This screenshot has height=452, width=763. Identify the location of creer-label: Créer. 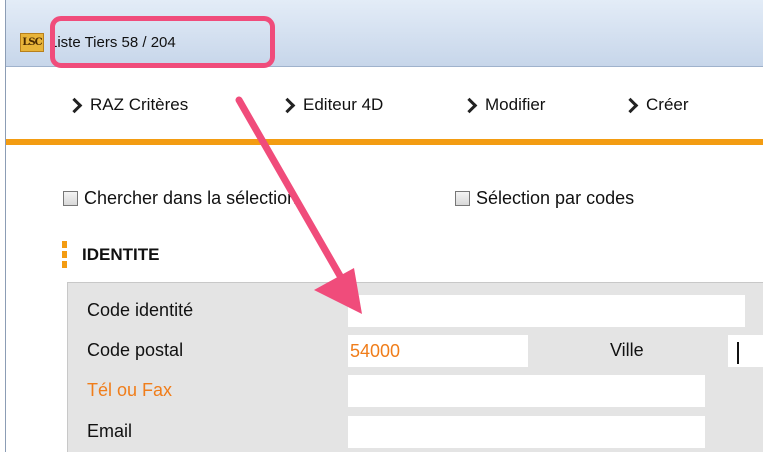
(667, 104).